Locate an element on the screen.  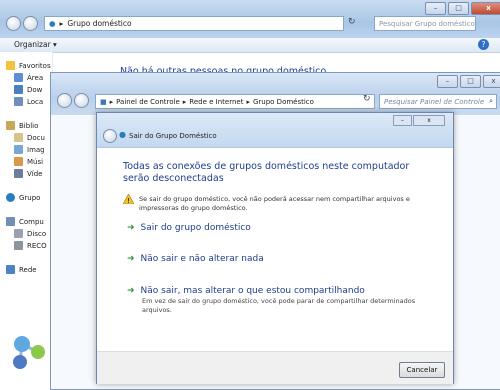
control-panel-icon: ■ is located at coordinates (103, 101).